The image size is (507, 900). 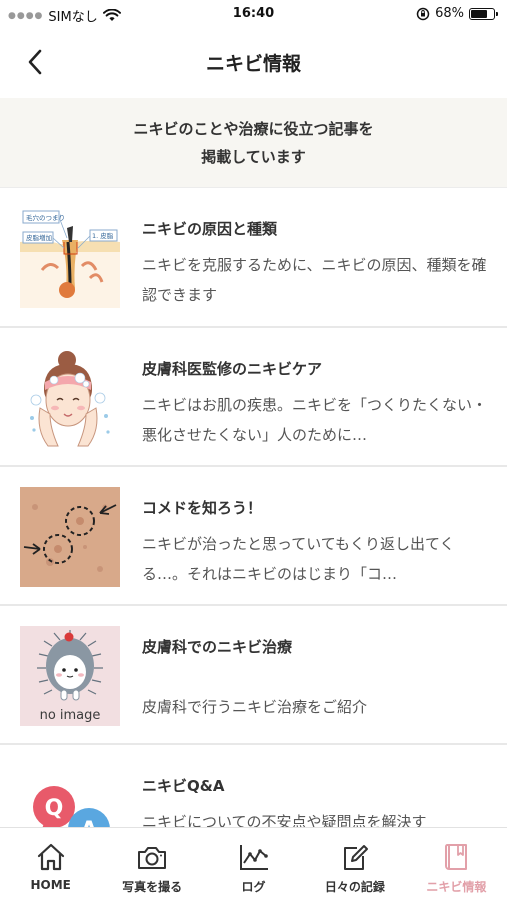 I want to click on edit-icon, so click(x=355, y=857).